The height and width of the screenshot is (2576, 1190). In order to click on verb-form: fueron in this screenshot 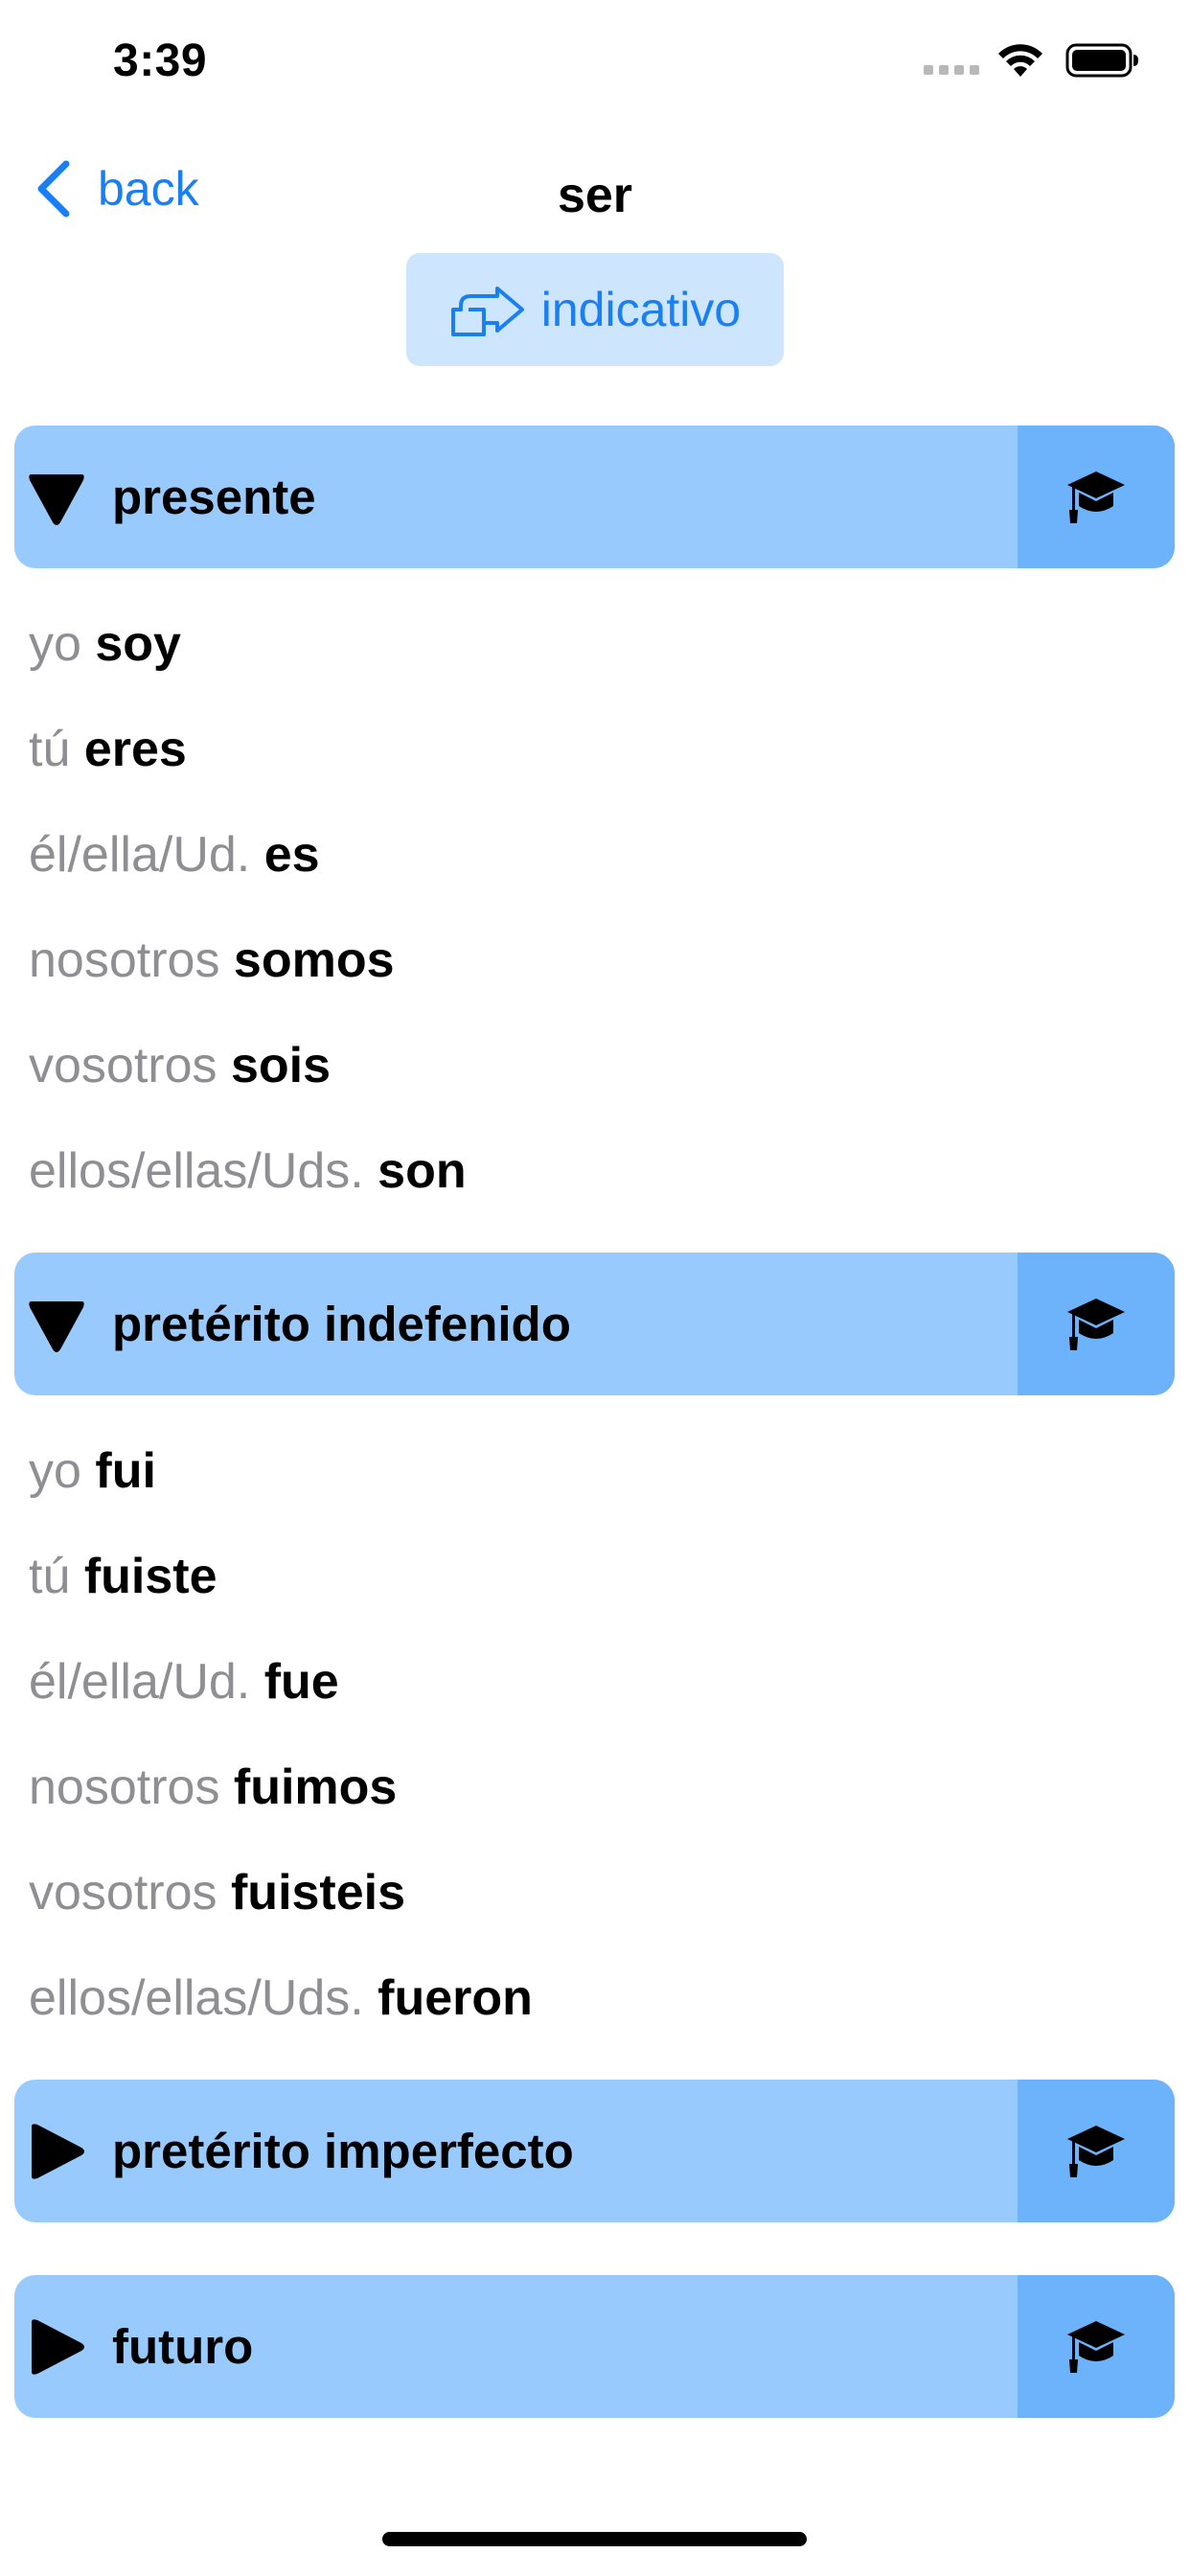, I will do `click(456, 1998)`.